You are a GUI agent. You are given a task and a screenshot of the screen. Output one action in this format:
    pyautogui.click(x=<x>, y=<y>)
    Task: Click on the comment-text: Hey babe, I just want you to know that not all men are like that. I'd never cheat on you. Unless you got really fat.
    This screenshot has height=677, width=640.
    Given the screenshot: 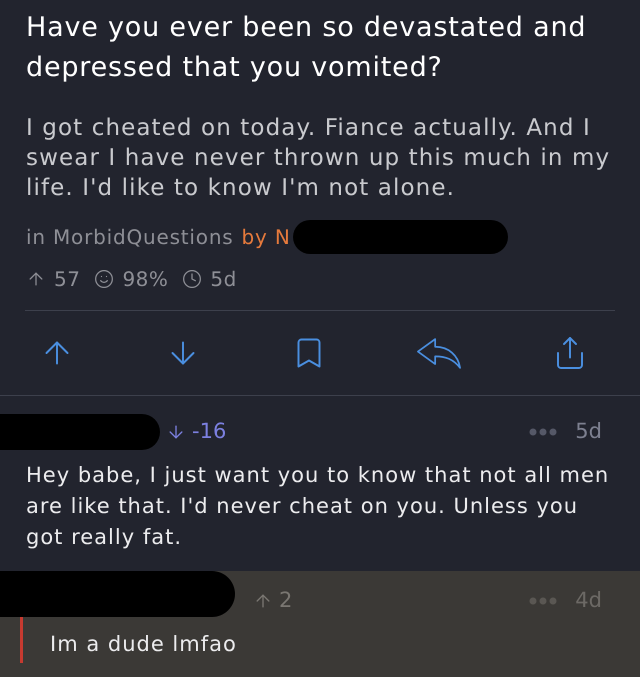 What is the action you would take?
    pyautogui.click(x=317, y=506)
    